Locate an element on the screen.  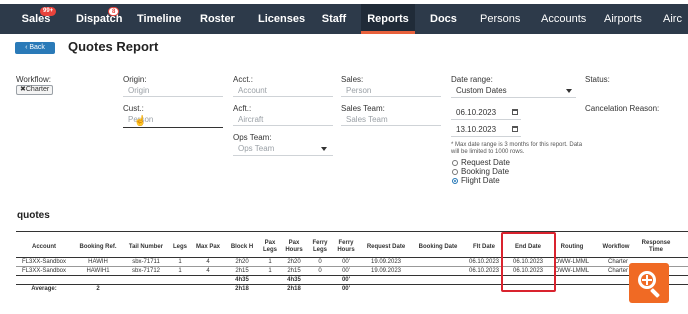
ops-team-label: Ops Team: is located at coordinates (252, 137).